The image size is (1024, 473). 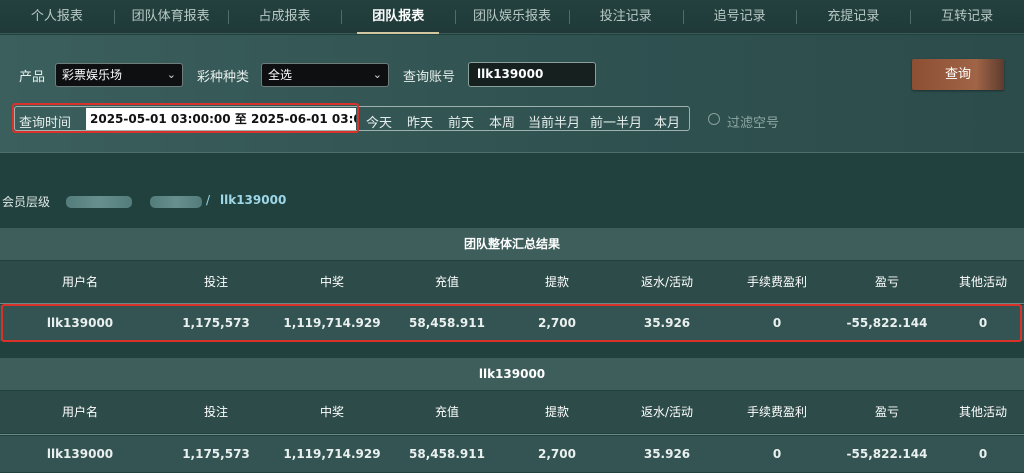 What do you see at coordinates (280, 75) in the screenshot?
I see `category-select-value: 全选` at bounding box center [280, 75].